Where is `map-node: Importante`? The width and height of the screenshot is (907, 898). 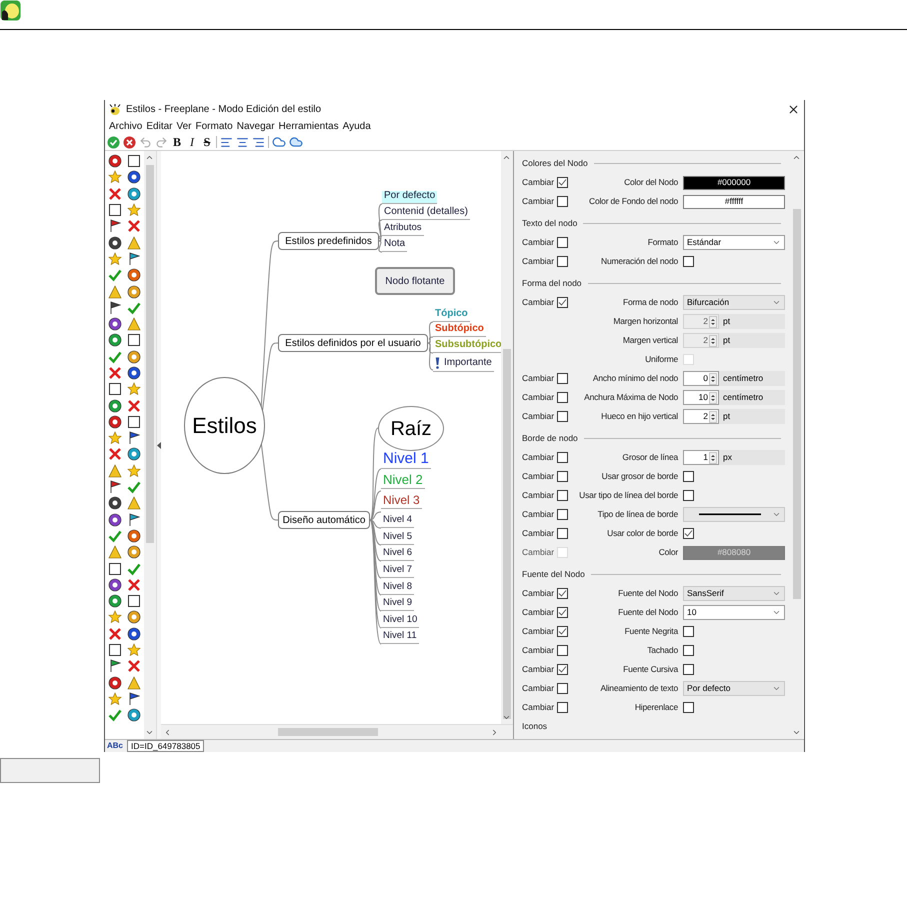
map-node: Importante is located at coordinates (463, 364).